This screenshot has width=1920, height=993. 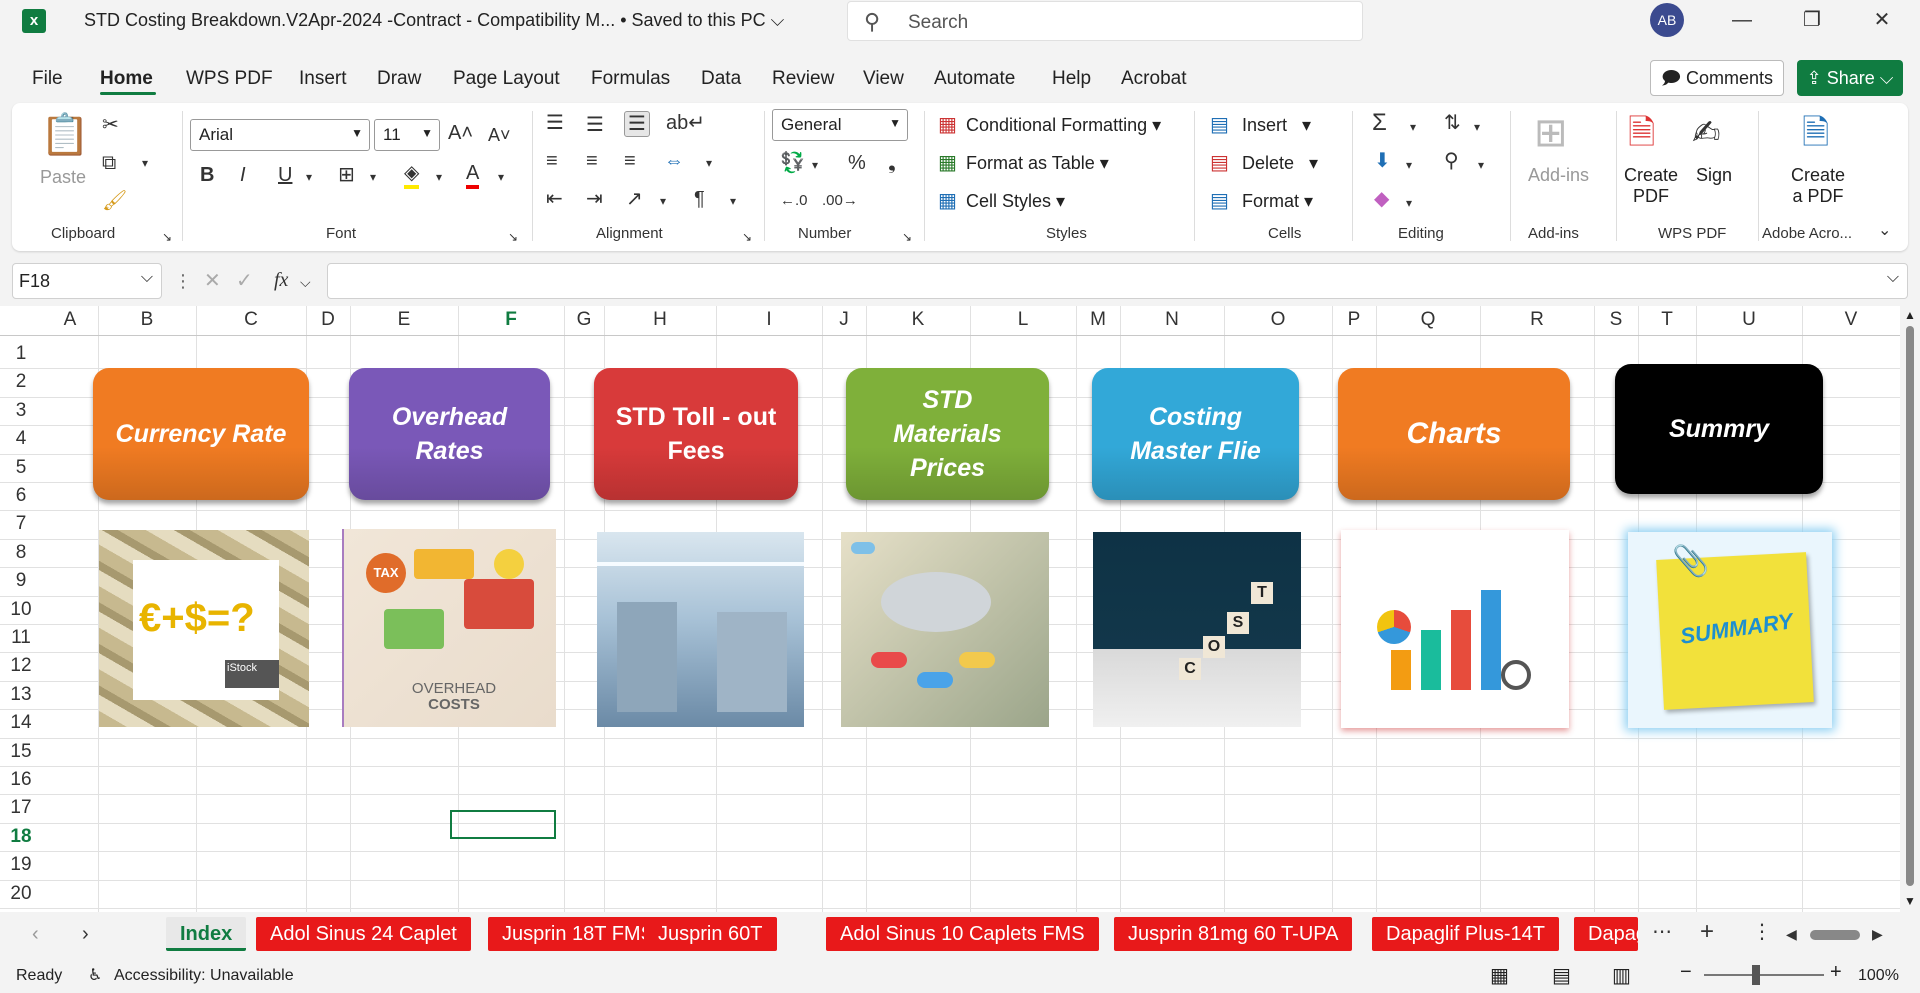 What do you see at coordinates (1465, 934) in the screenshot?
I see `sheet-tab-dapaglif-plus: Dapaglif Plus-14T` at bounding box center [1465, 934].